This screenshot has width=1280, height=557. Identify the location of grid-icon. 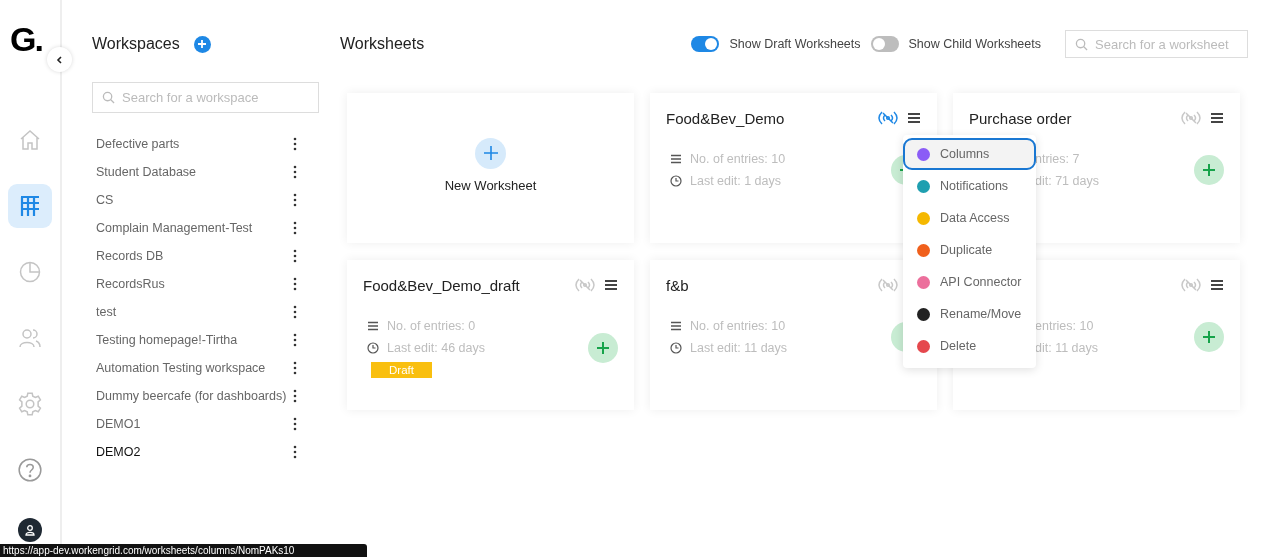
(30, 206).